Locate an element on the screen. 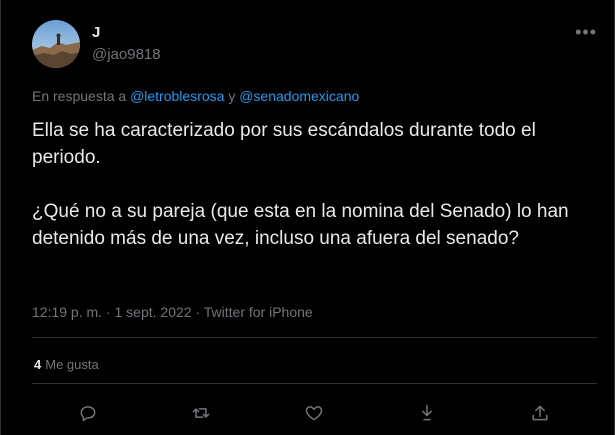 The height and width of the screenshot is (435, 615). reply-button is located at coordinates (88, 413).